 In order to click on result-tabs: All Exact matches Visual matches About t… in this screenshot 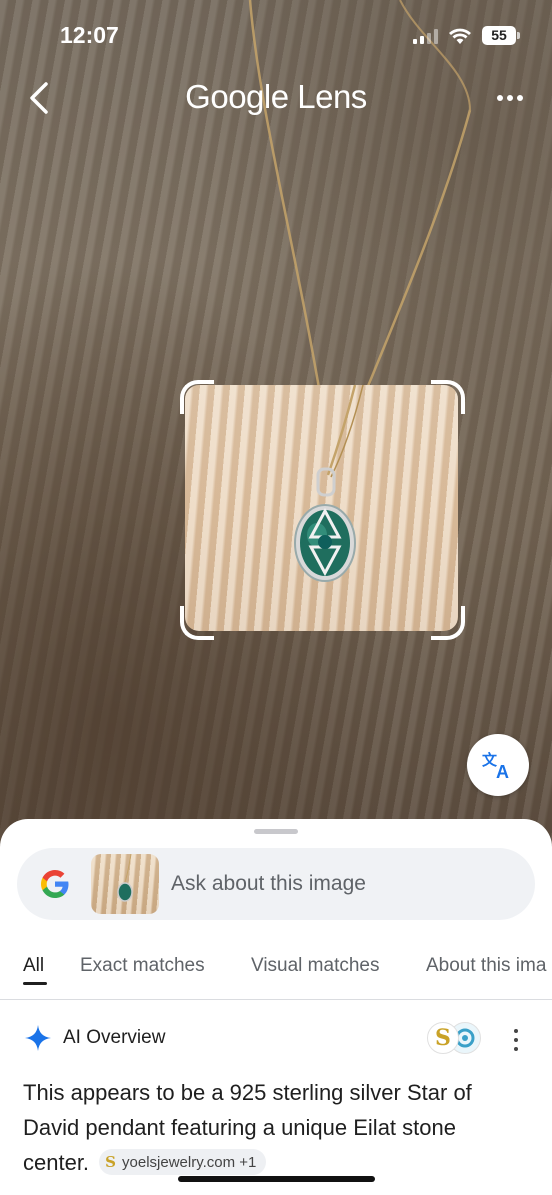, I will do `click(276, 975)`.